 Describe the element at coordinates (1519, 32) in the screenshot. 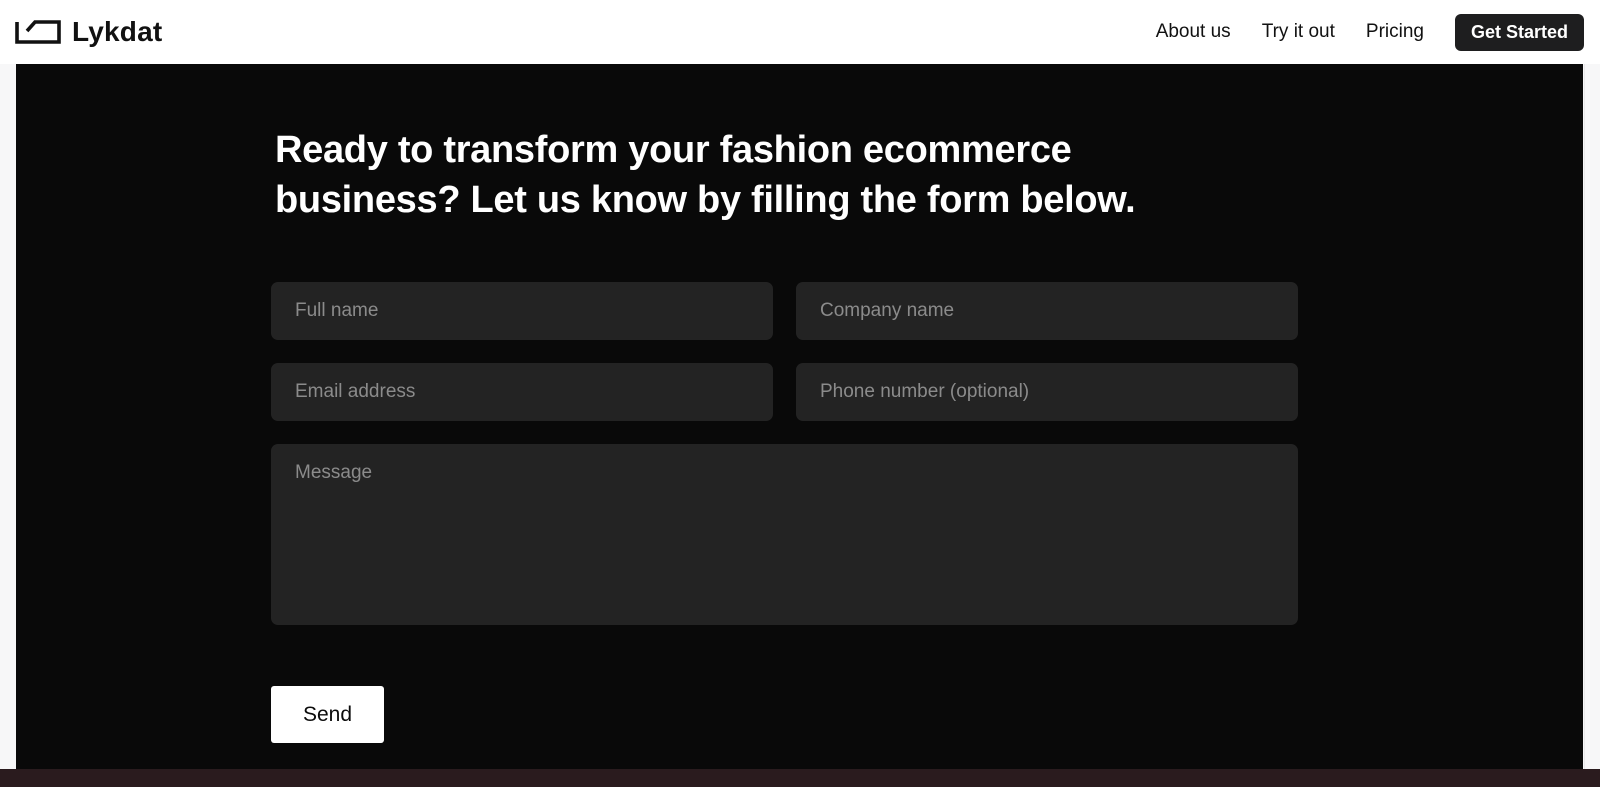

I see `get-started-button: Get Started` at that location.